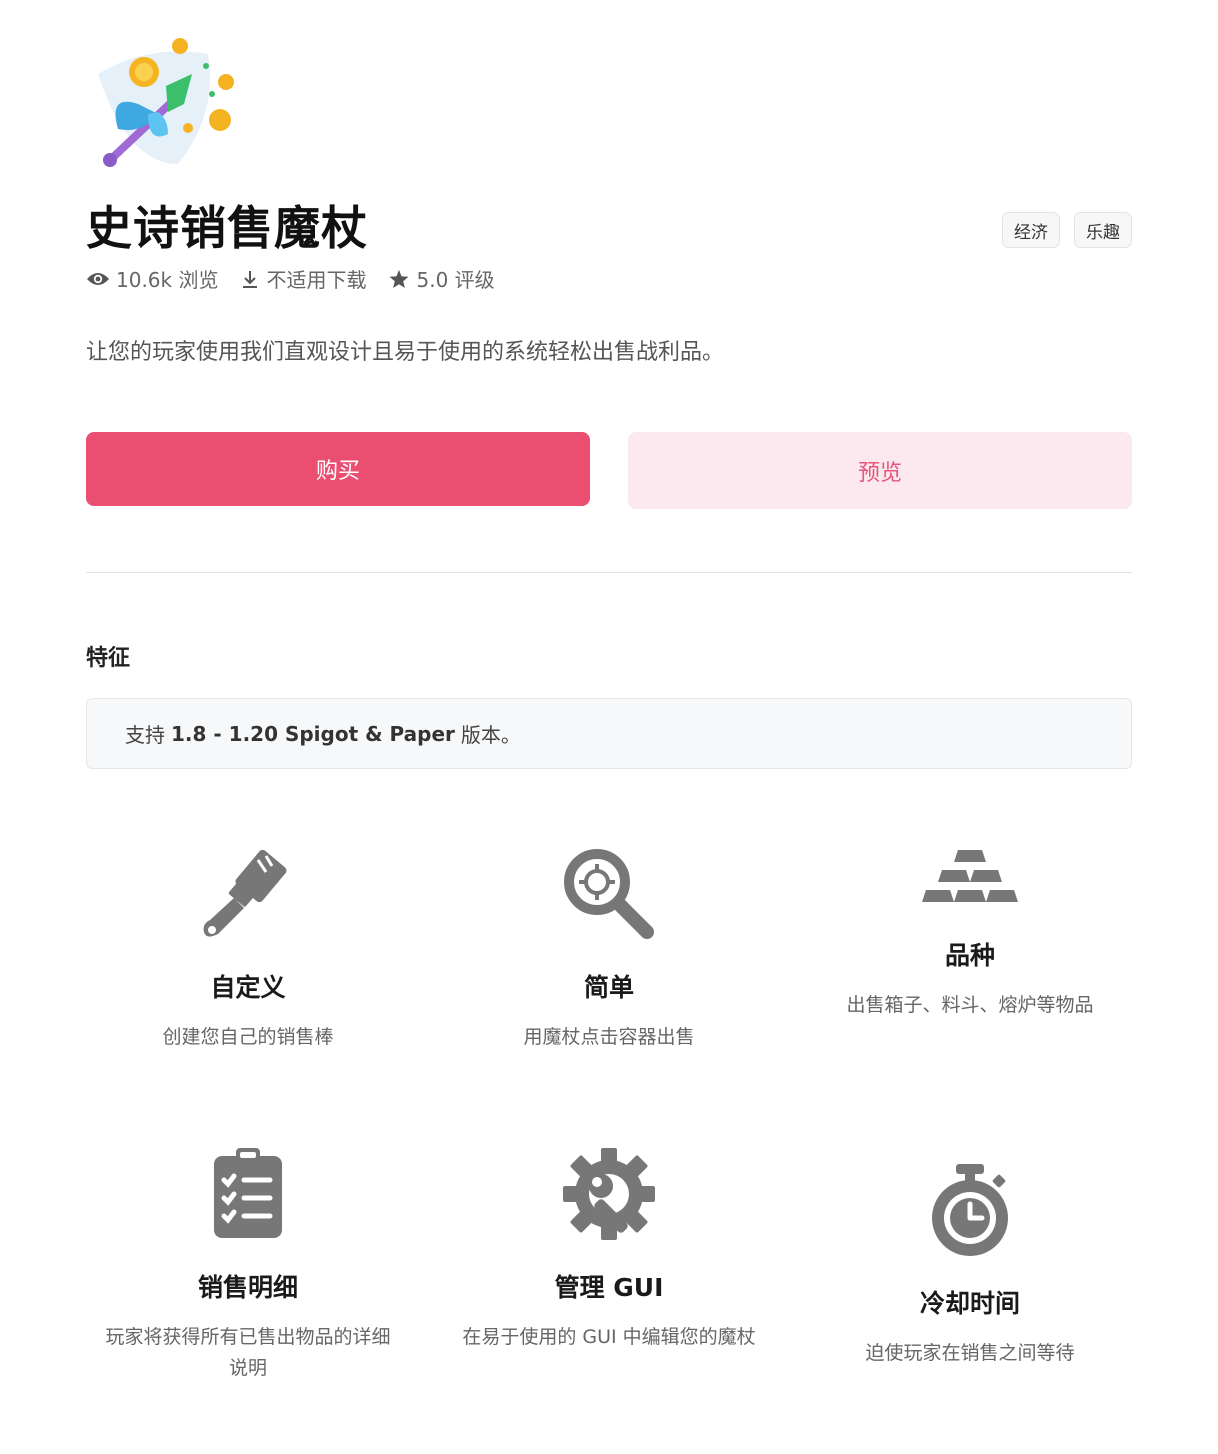  I want to click on feature-title: 冷却时间, so click(969, 1303).